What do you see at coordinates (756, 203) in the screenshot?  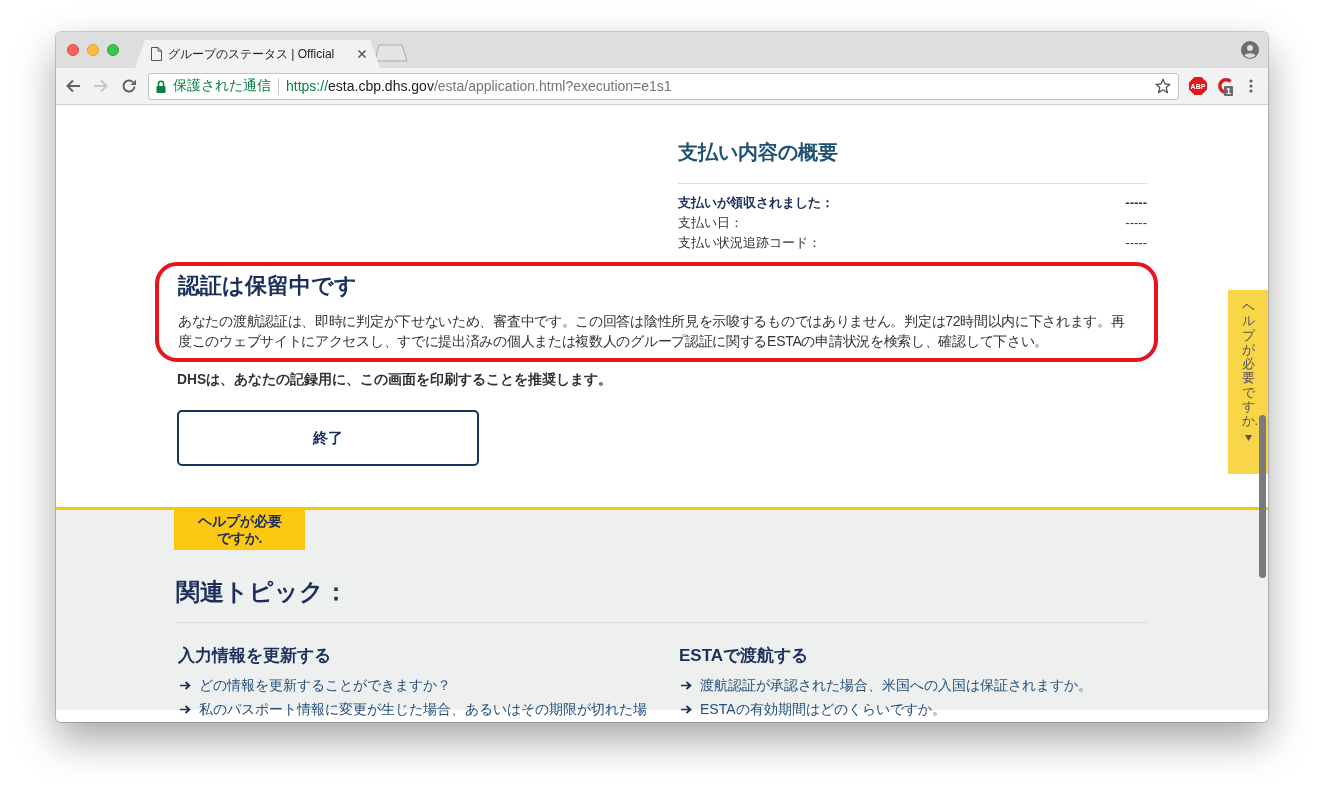 I see `summary-label: 支払いが領収されました：` at bounding box center [756, 203].